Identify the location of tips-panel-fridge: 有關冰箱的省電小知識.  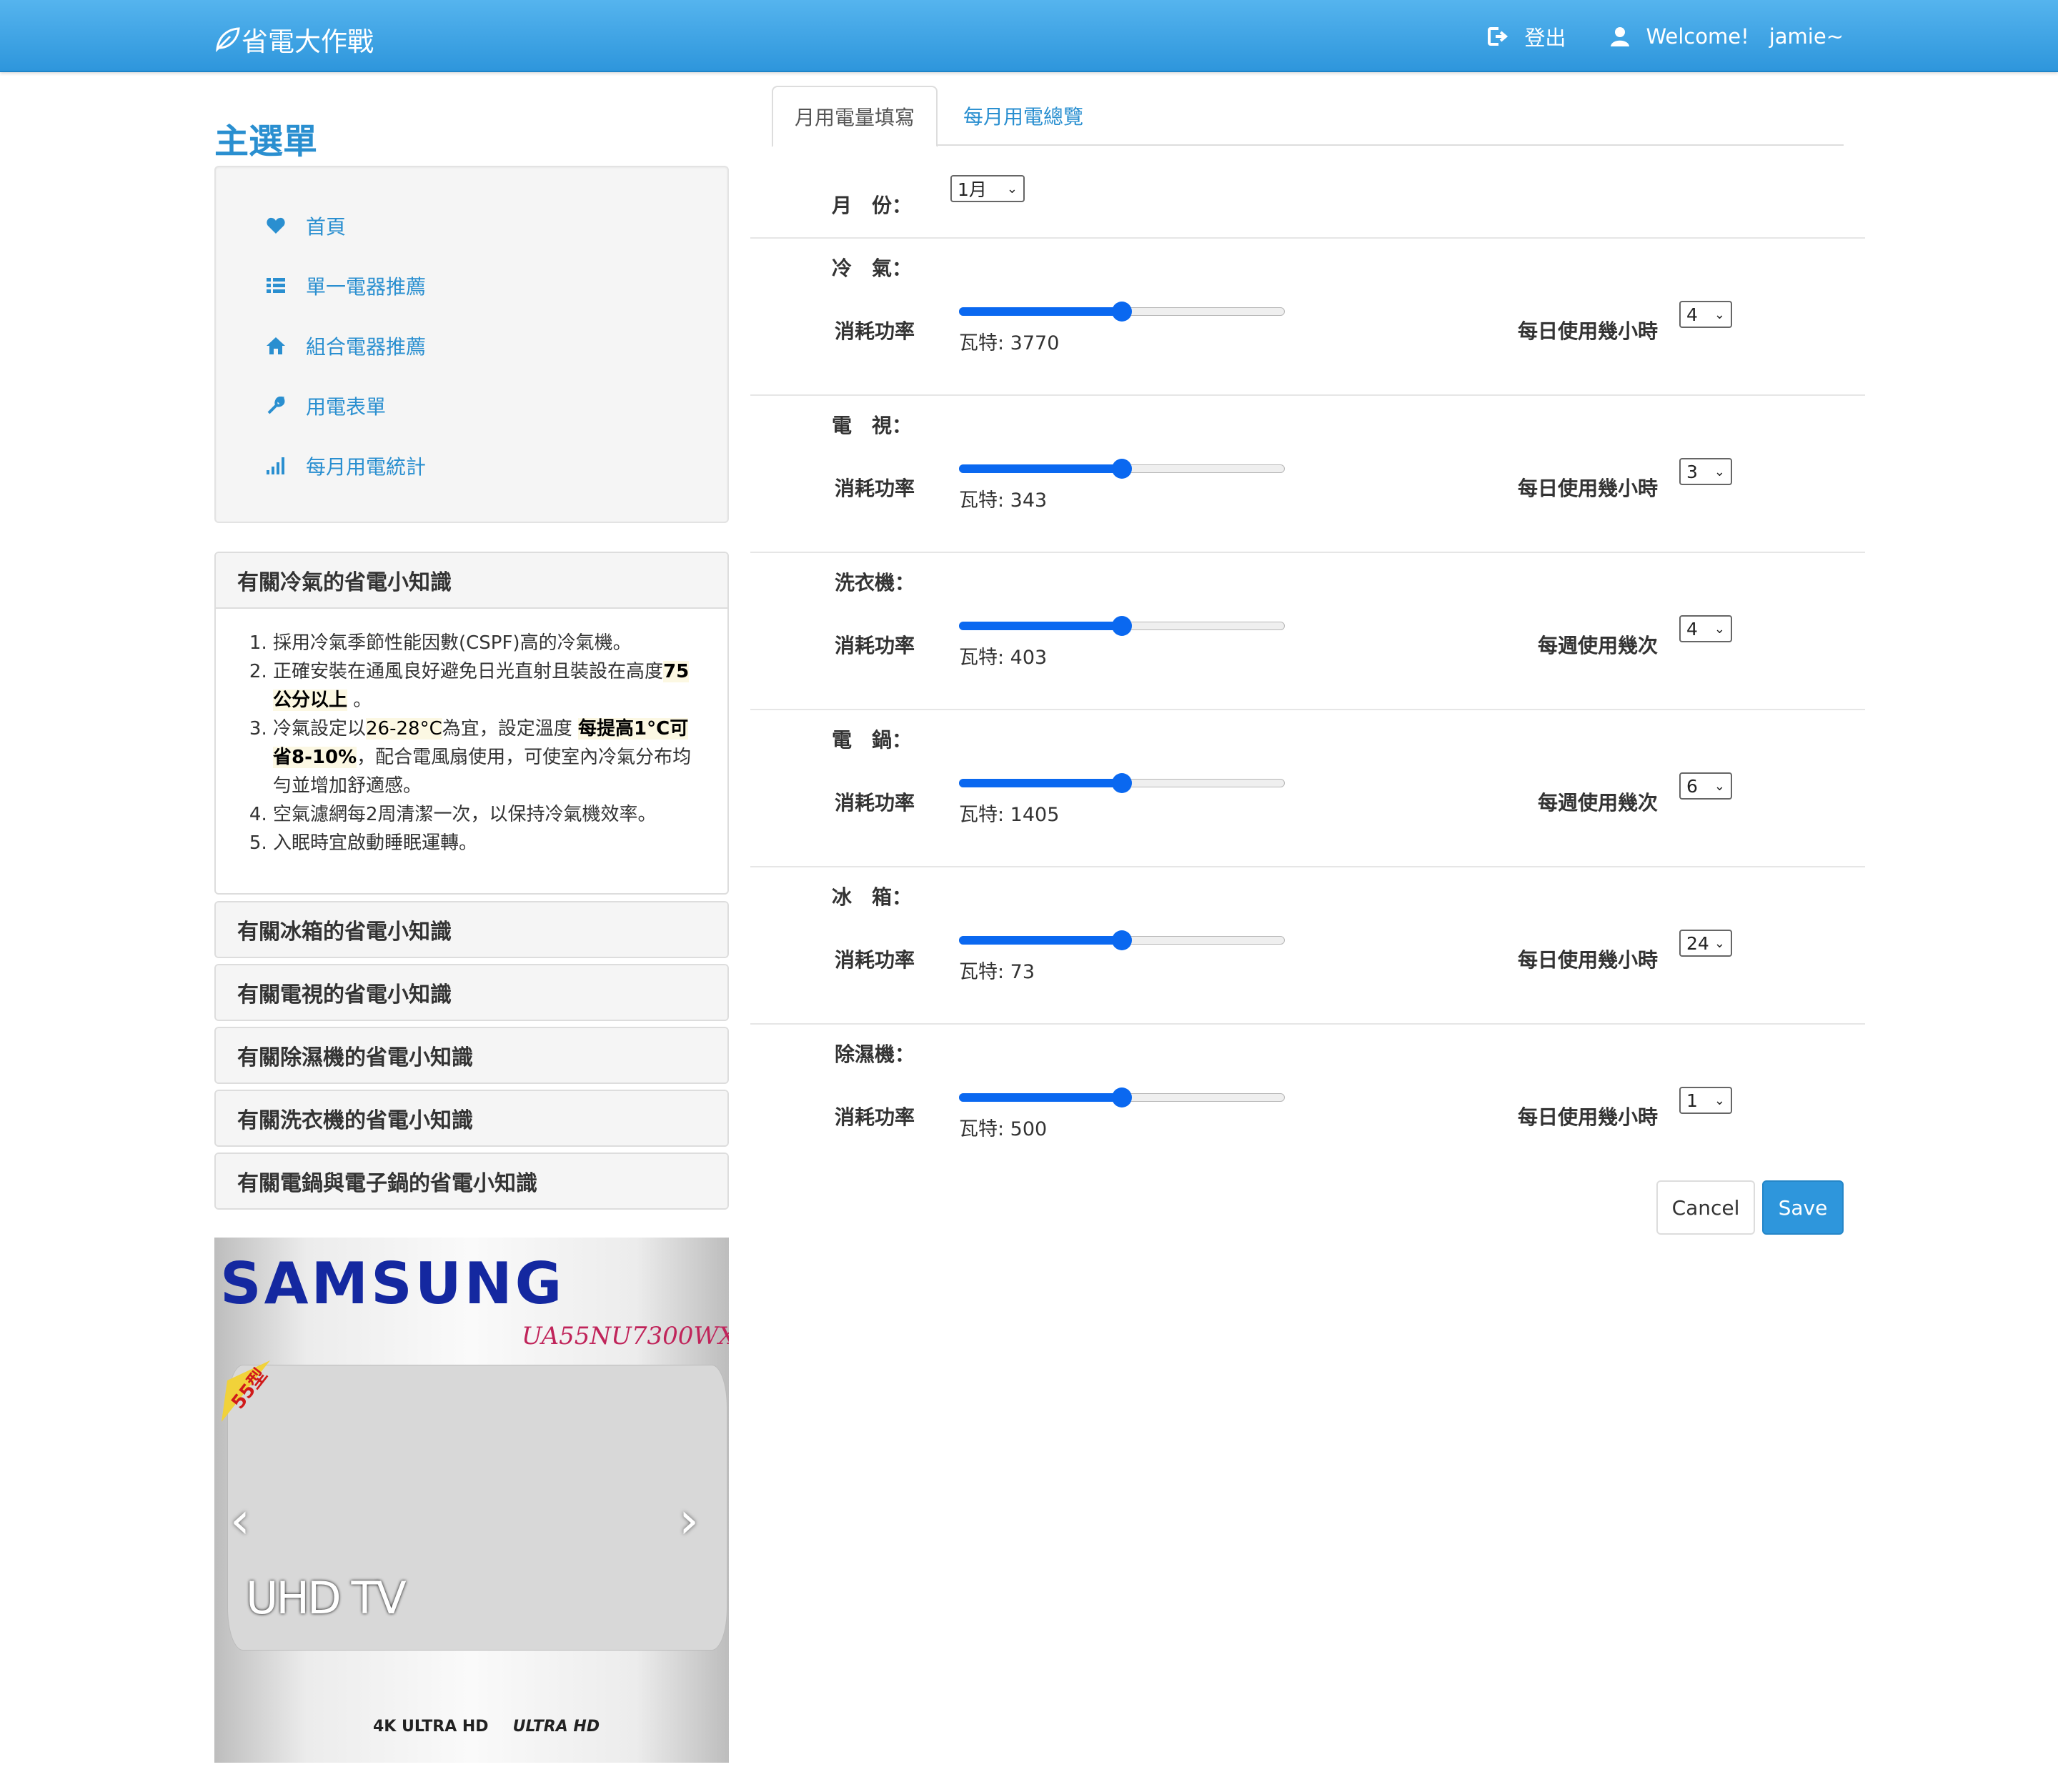
(471, 929).